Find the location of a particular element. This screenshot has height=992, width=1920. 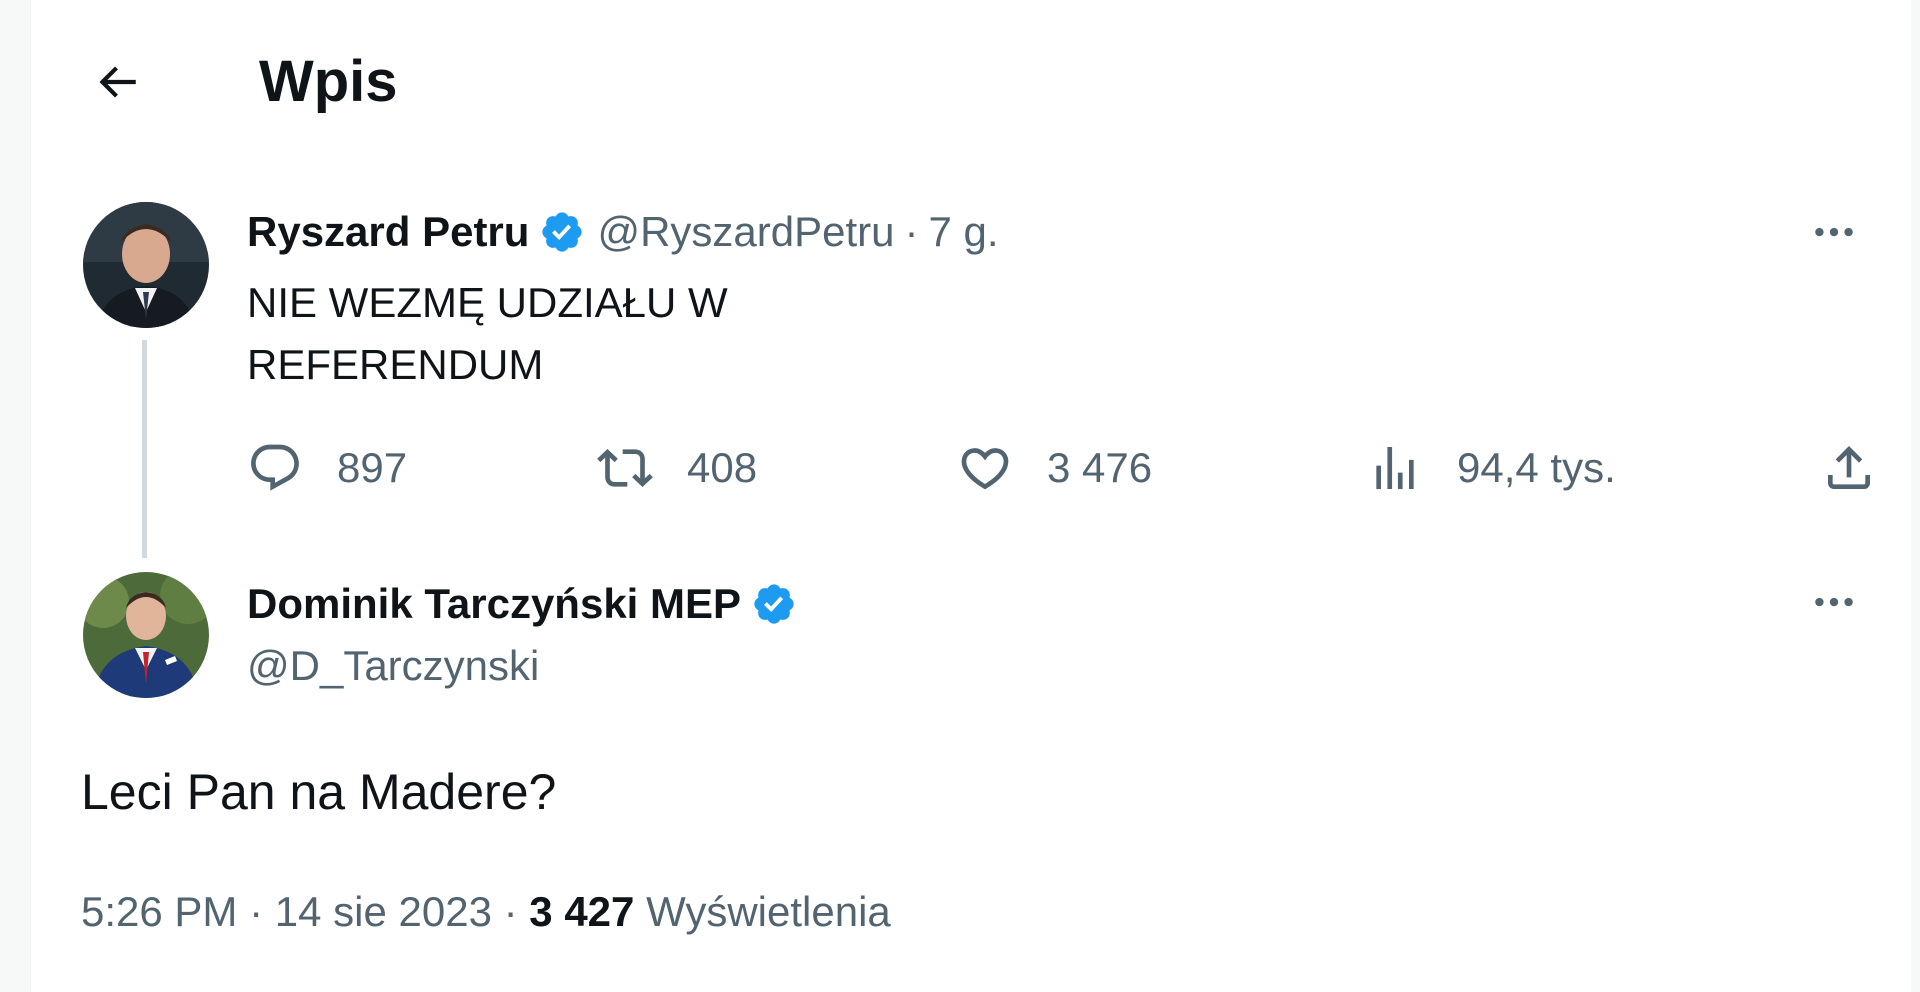

author-handle: @RyszardPetru is located at coordinates (745, 232).